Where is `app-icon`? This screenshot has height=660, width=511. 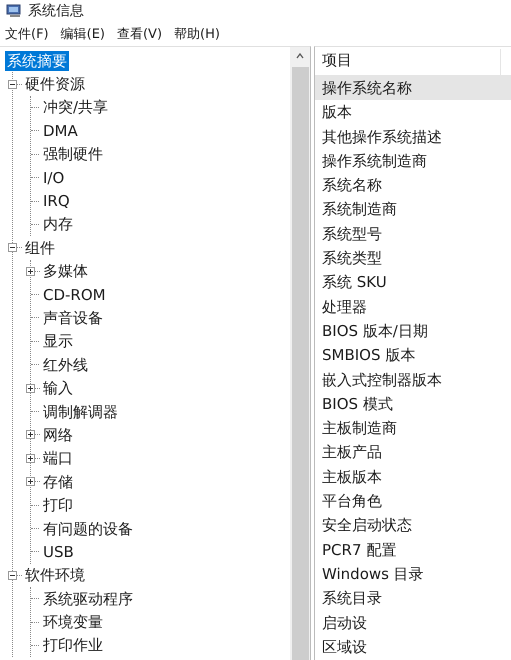
app-icon is located at coordinates (14, 11).